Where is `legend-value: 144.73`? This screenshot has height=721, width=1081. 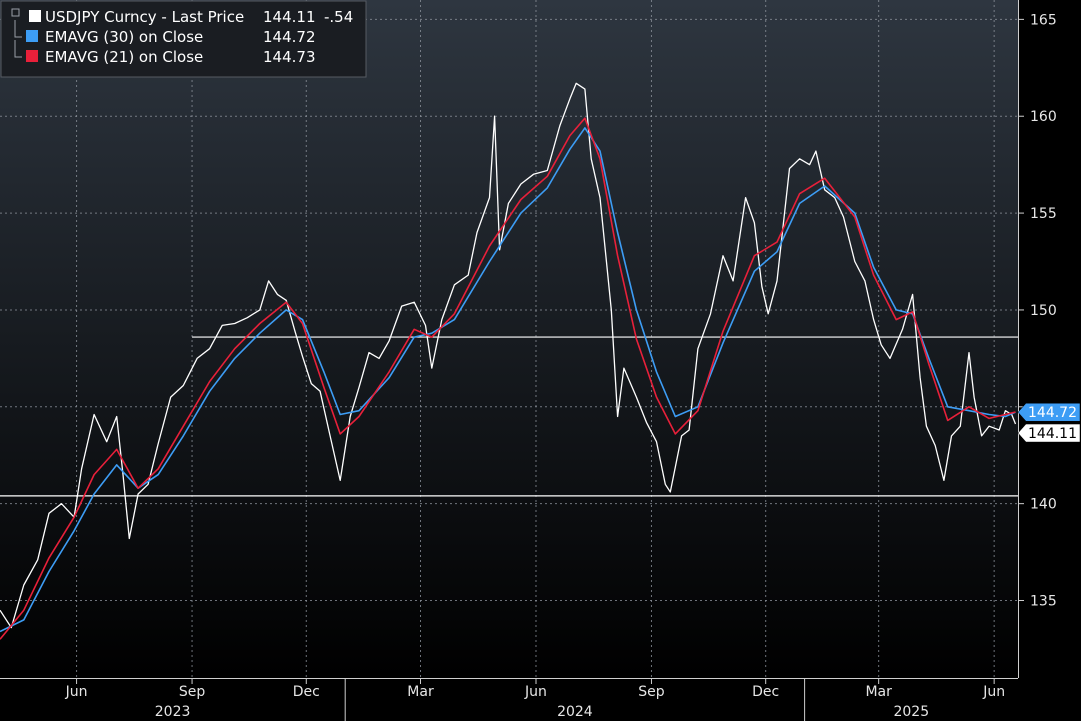 legend-value: 144.73 is located at coordinates (289, 57).